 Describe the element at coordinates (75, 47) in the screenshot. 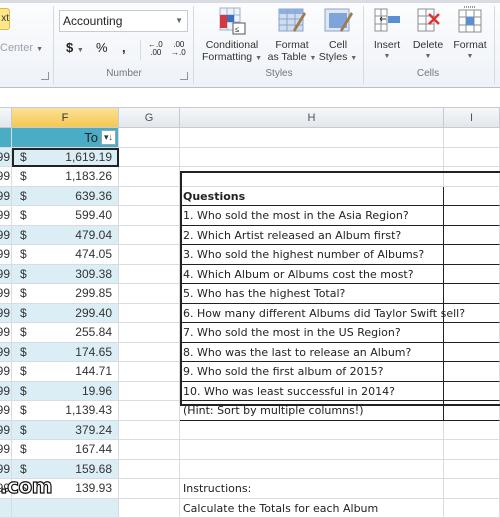

I see `accounting-format-button: $ ▼` at that location.